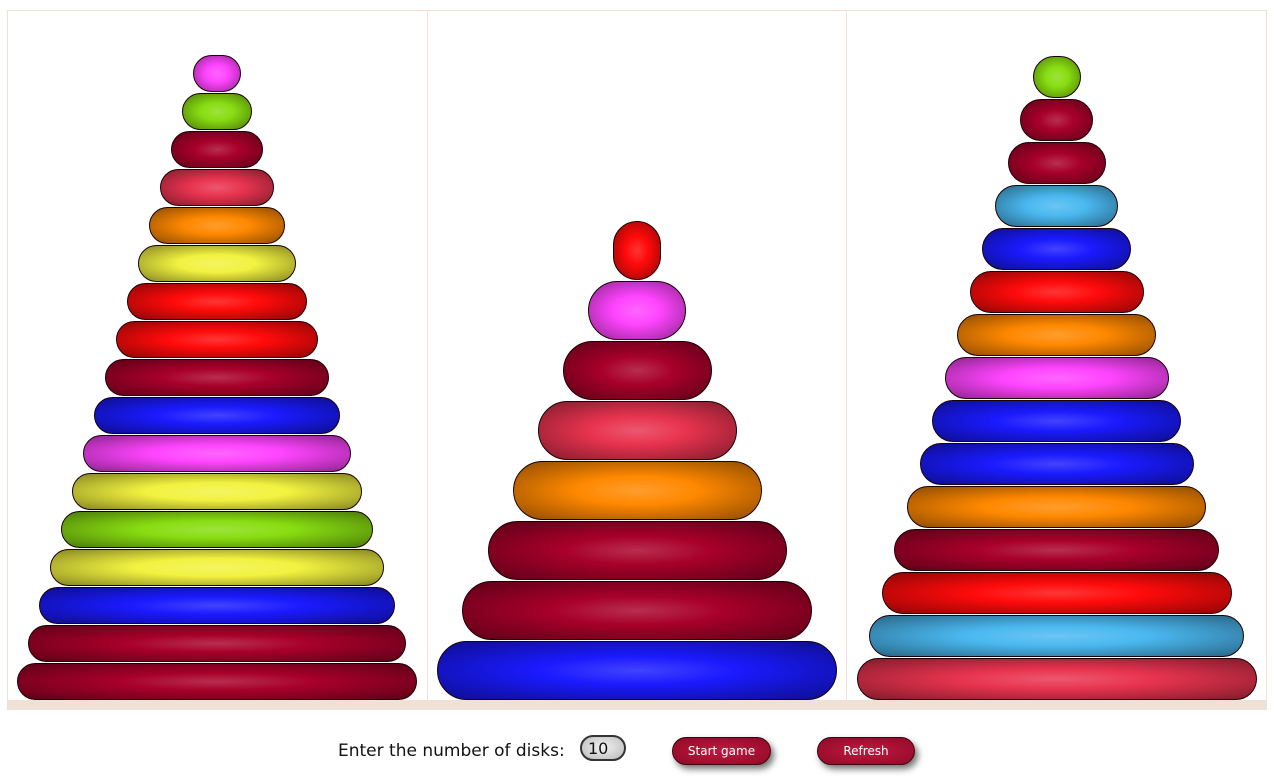 This screenshot has height=784, width=1274. Describe the element at coordinates (451, 751) in the screenshot. I see `disk-count-label: Enter the number of disks:` at that location.